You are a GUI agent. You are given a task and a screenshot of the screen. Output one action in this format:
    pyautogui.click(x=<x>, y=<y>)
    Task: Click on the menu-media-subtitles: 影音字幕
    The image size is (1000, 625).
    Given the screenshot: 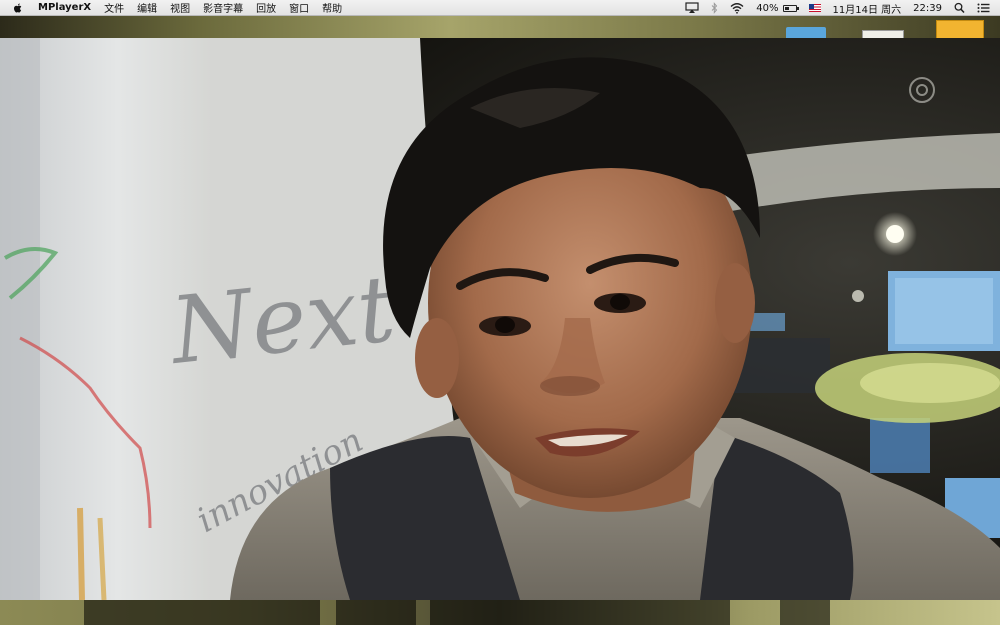 What is the action you would take?
    pyautogui.click(x=223, y=7)
    